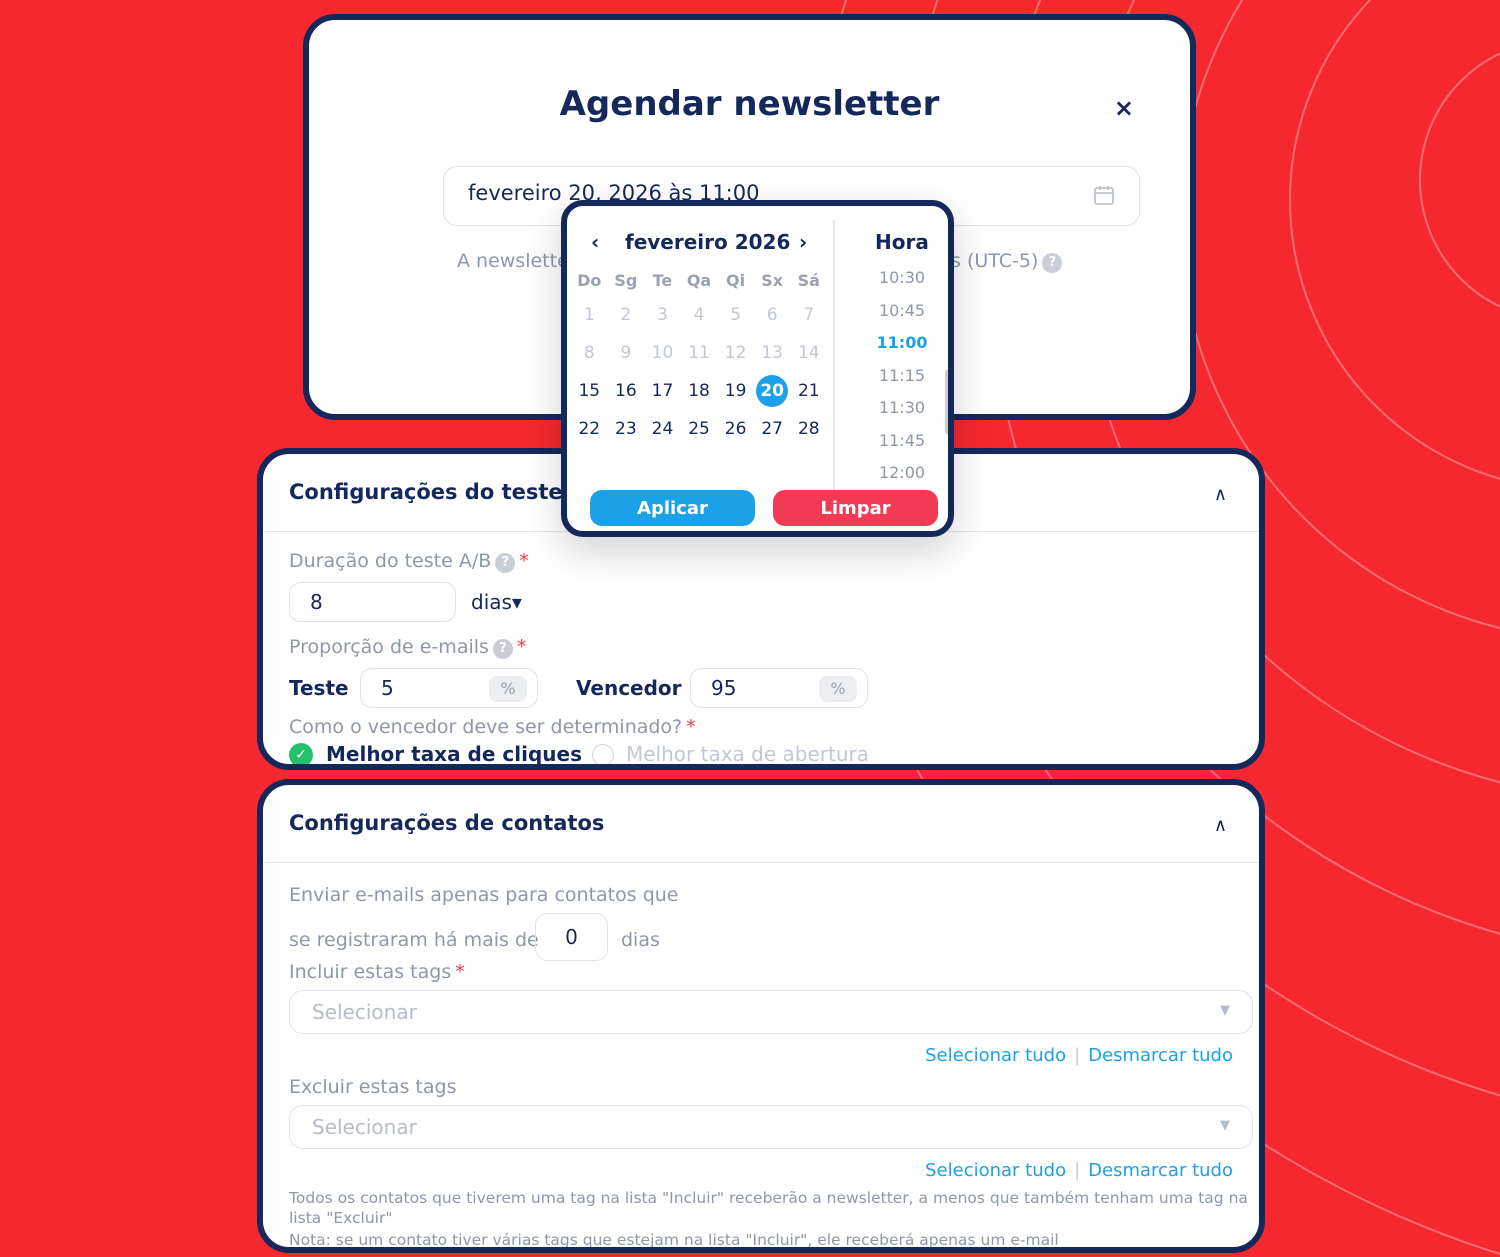 The image size is (1500, 1257). What do you see at coordinates (902, 441) in the screenshot?
I see `time-option: 11:45` at bounding box center [902, 441].